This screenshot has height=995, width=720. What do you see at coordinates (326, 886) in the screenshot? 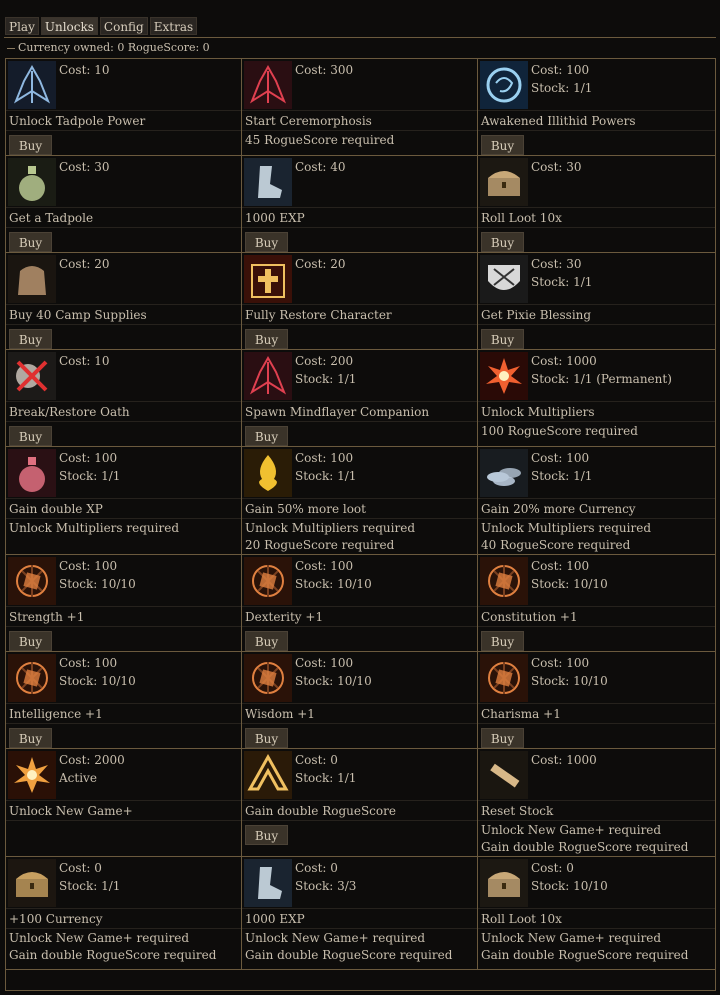
I see `stock-text: Stock: 3/3` at bounding box center [326, 886].